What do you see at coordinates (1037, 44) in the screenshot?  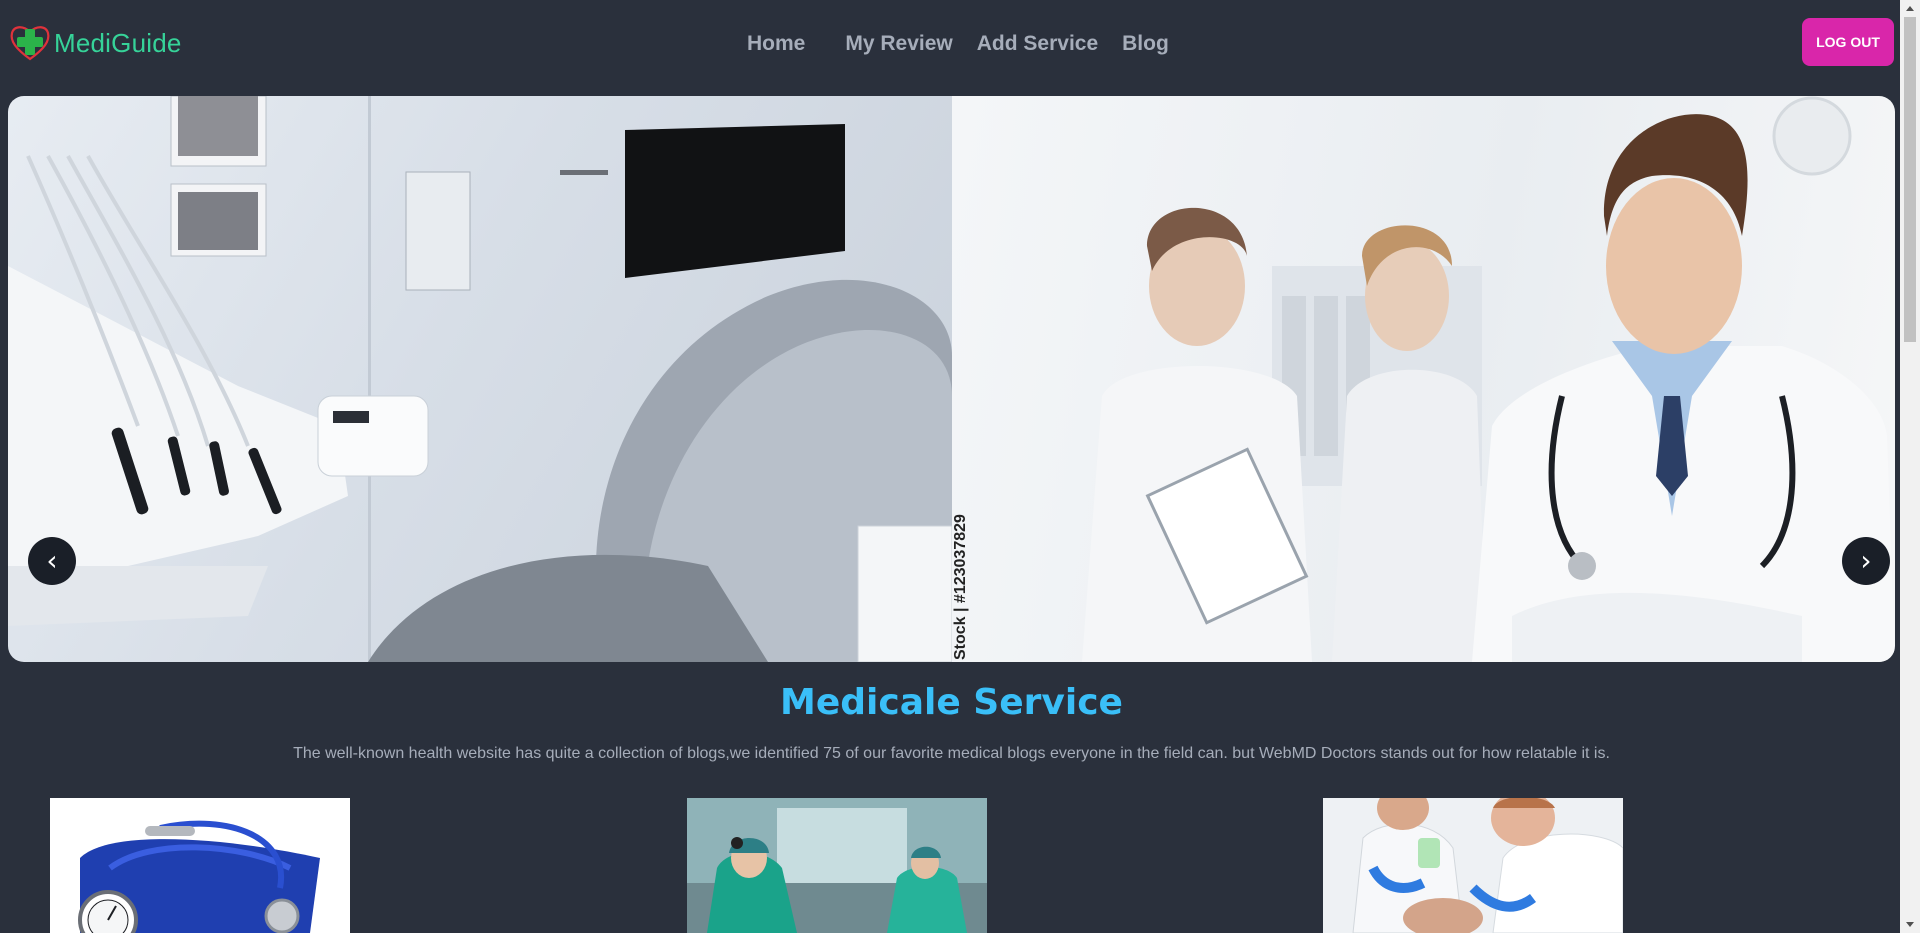 I see `nav-add-service: Add Service` at bounding box center [1037, 44].